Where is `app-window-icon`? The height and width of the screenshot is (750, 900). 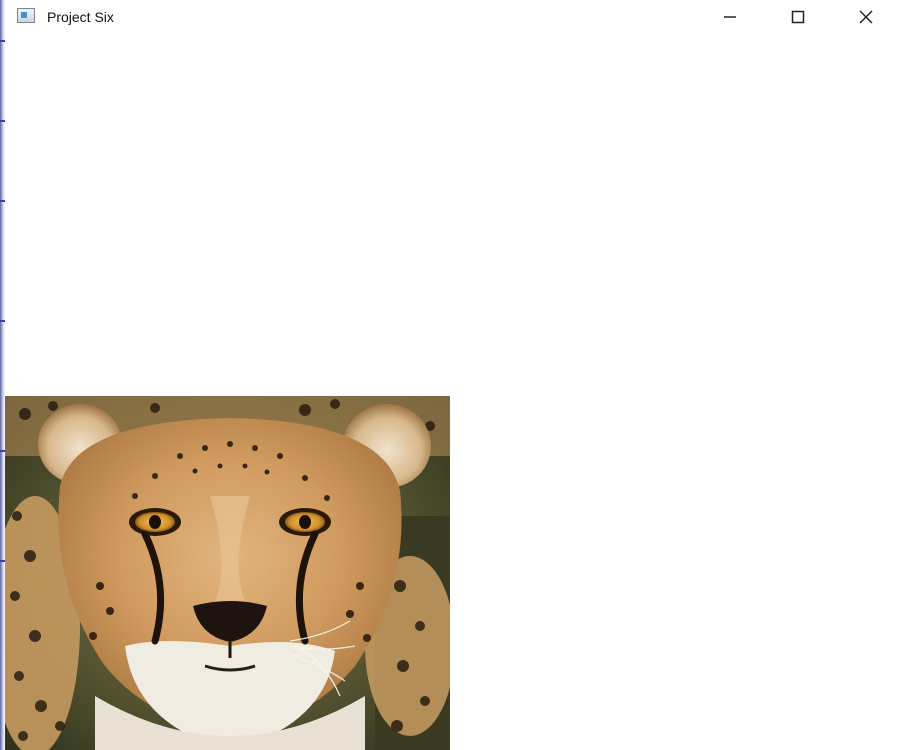
app-window-icon is located at coordinates (26, 15).